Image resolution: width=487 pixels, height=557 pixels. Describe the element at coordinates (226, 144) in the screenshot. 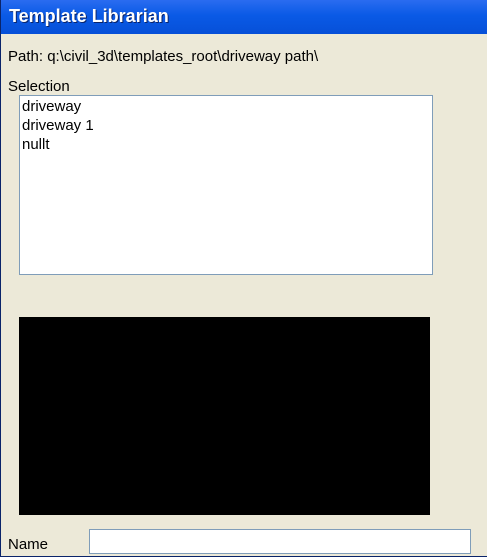

I see `list-item: nullt` at that location.